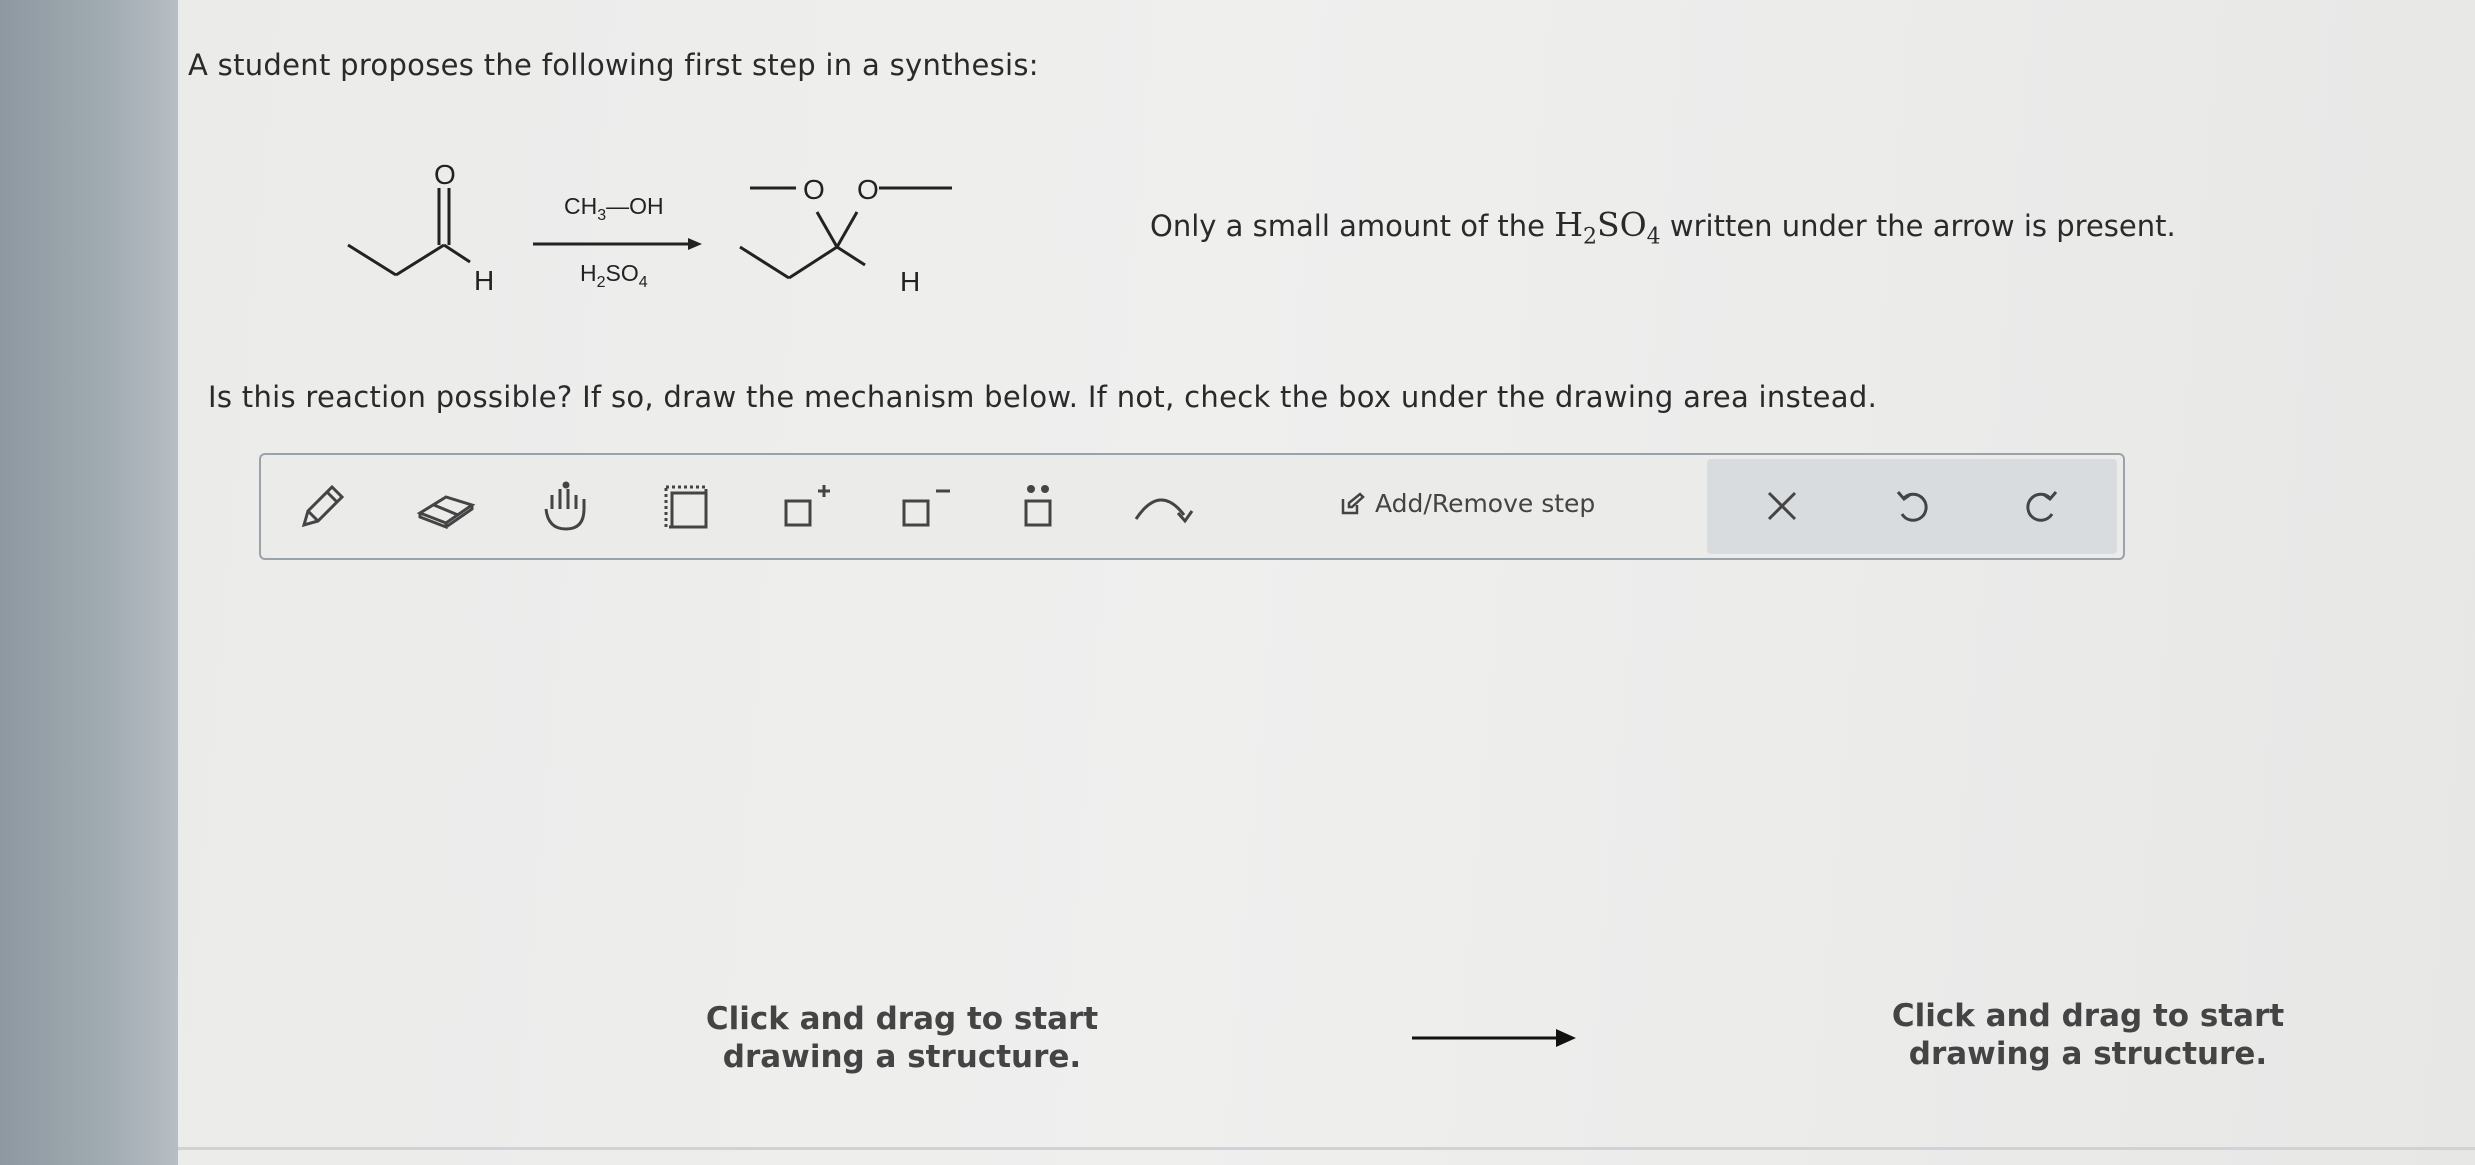 The height and width of the screenshot is (1165, 2475). I want to click on drawing-toolbar: Add/Remove step, so click(1192, 506).